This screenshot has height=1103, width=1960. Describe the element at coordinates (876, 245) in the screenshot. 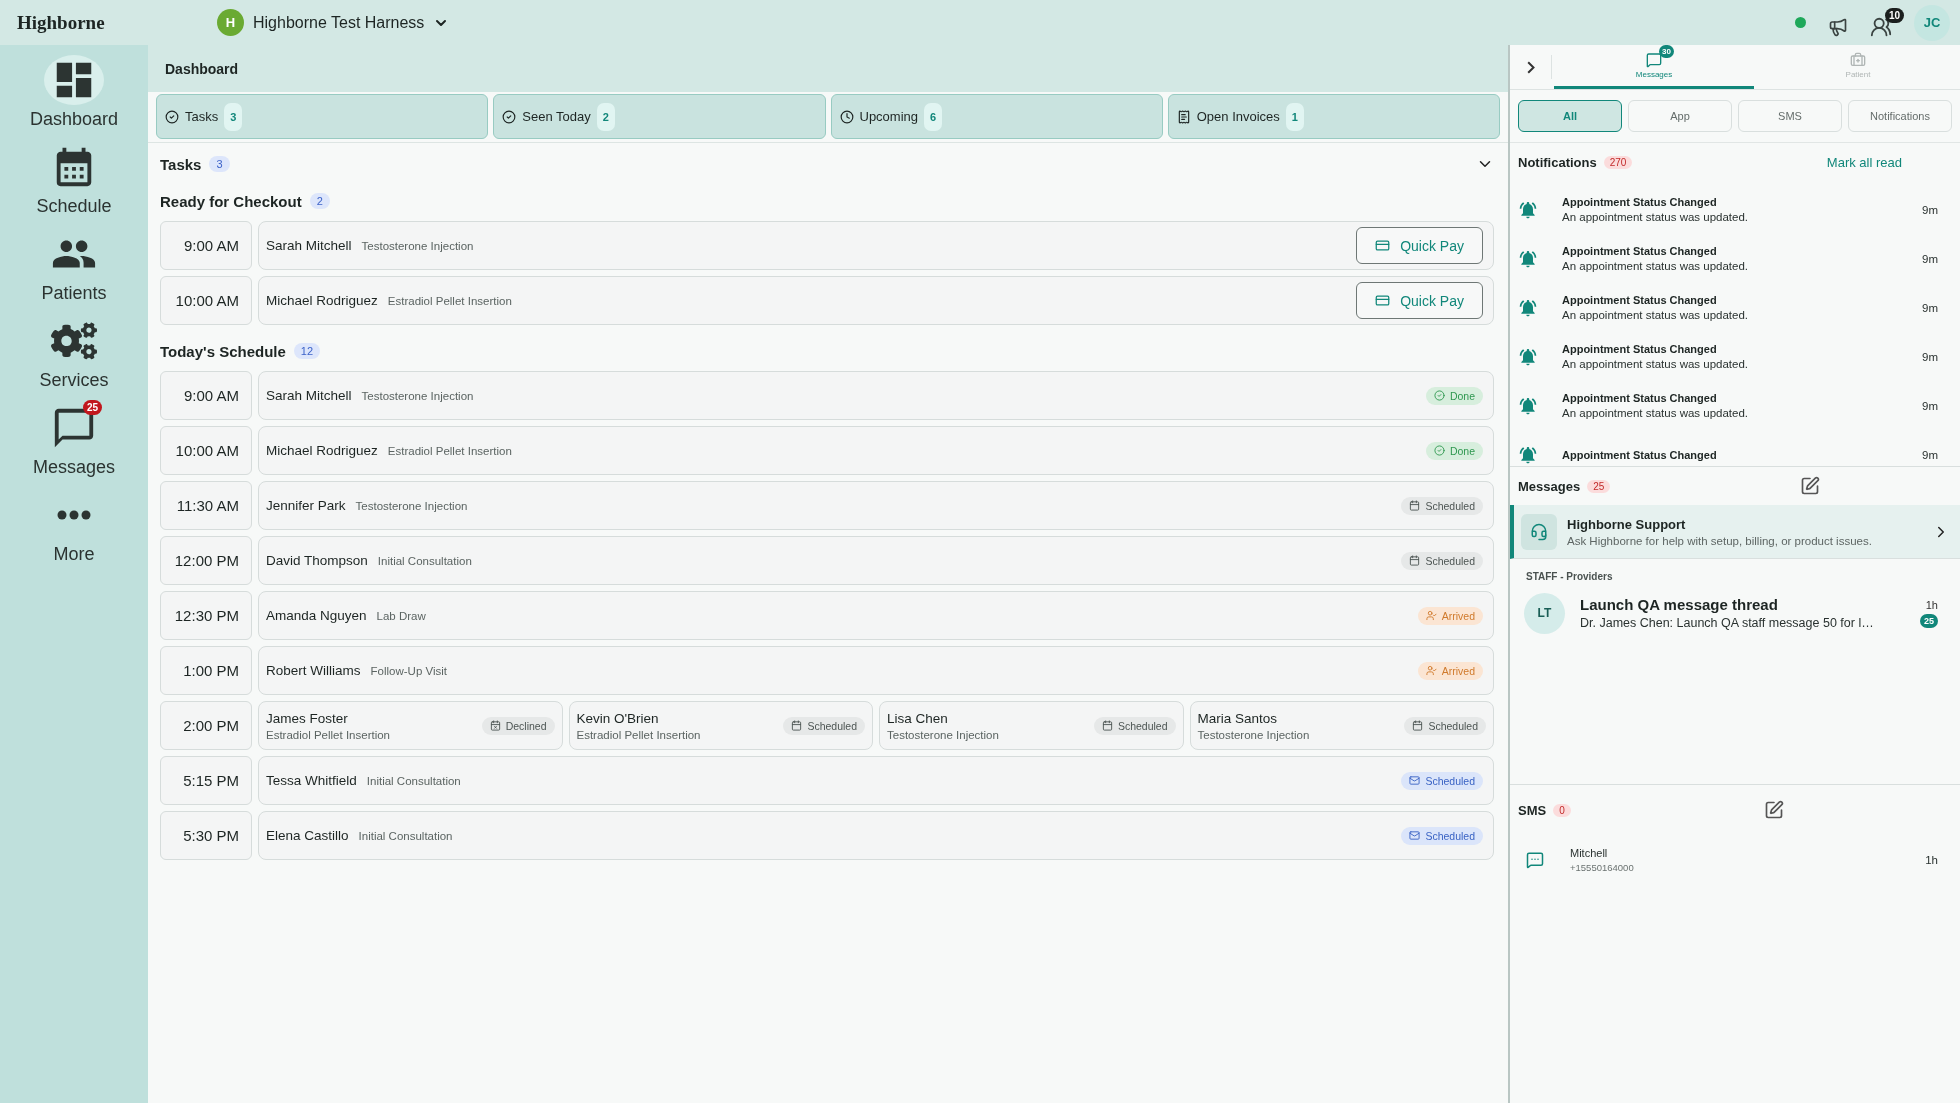

I see `appointment-card: Sarah Mitchell Testosterone Injection Quick Pay` at that location.